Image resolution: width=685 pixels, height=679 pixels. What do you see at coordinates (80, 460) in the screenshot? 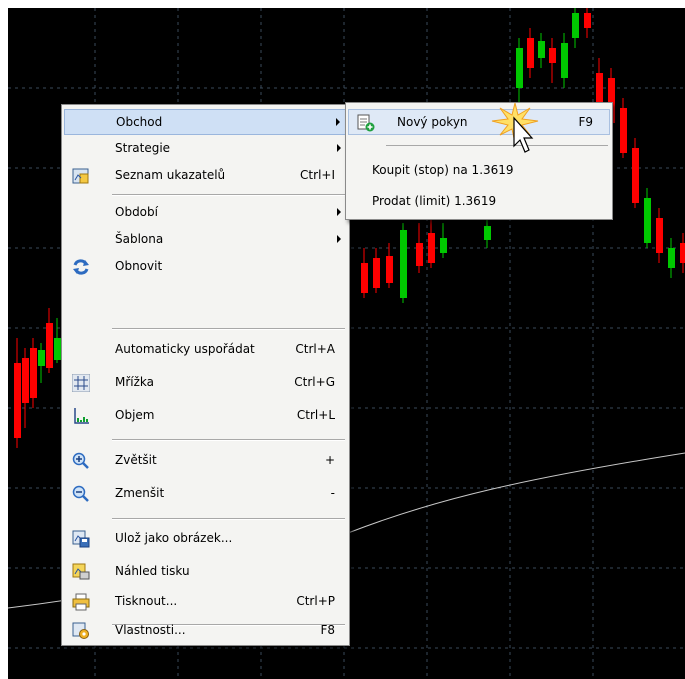
I see `zoom-in-icon` at bounding box center [80, 460].